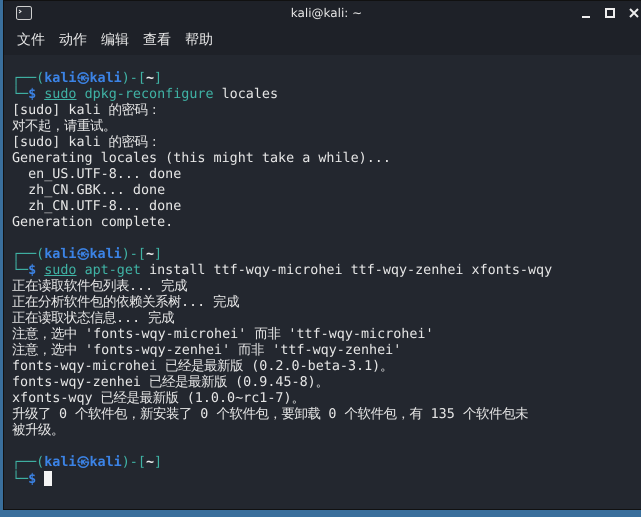  I want to click on output-line: 注意，选中 'fonts-wqy-microhei' 而非 'ttf-wqy-microhei', so click(223, 334).